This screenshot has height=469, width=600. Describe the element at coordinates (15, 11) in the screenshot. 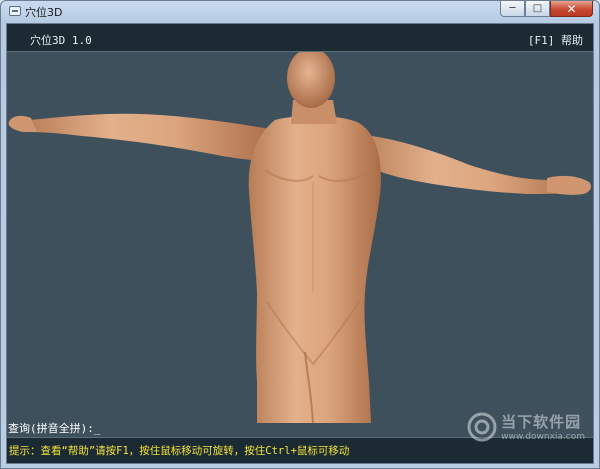

I see `app-icon` at that location.